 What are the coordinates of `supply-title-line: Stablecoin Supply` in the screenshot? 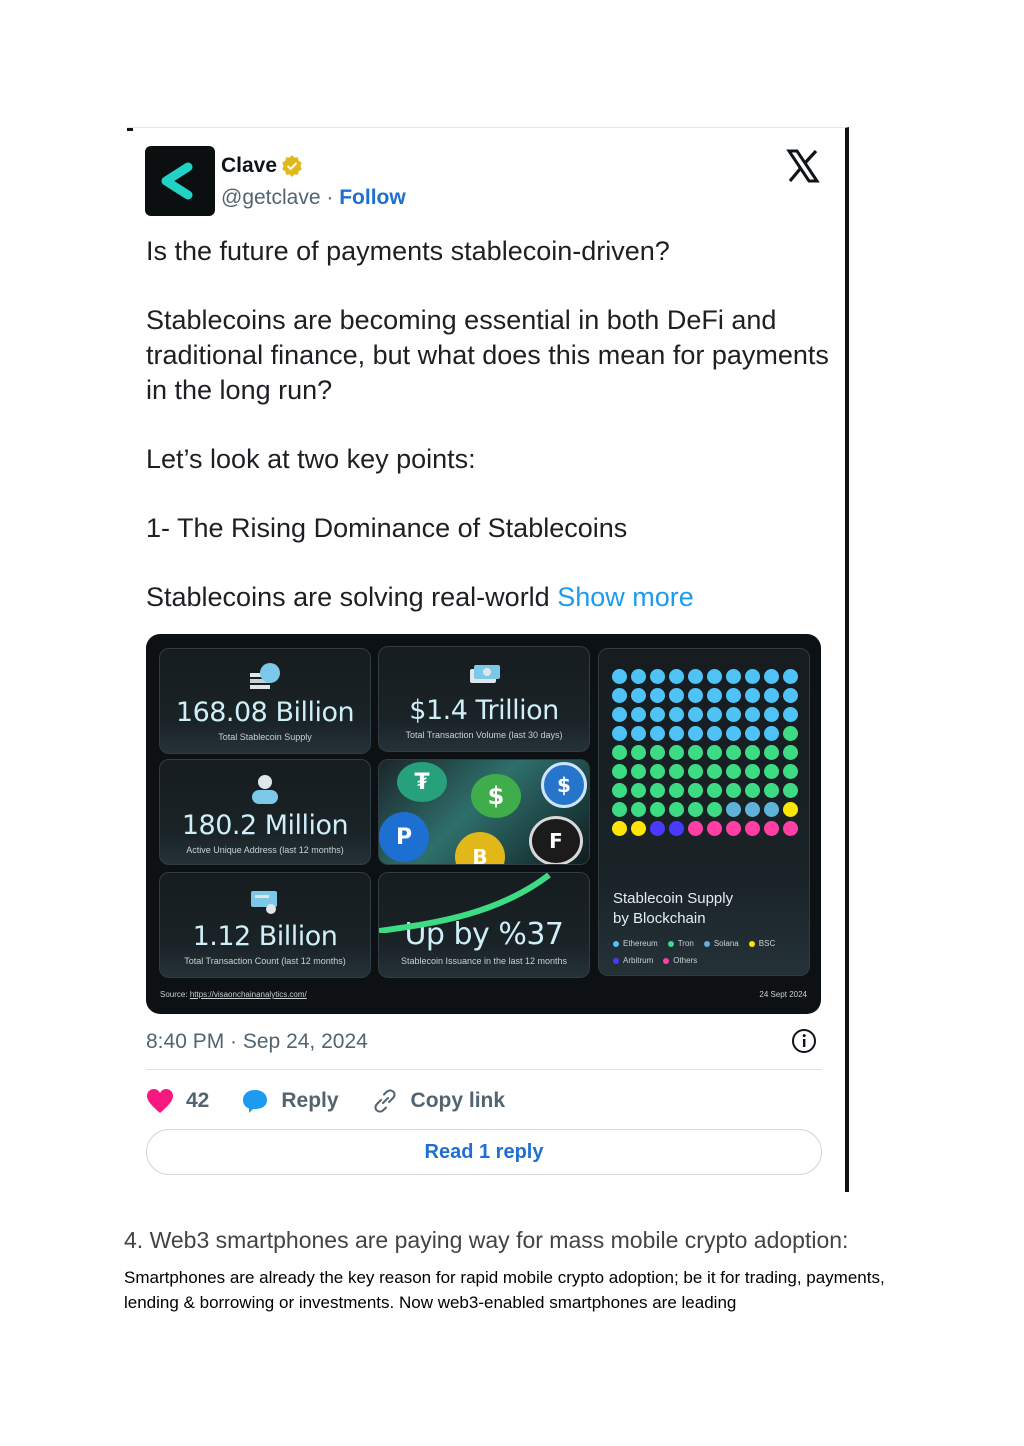 It's located at (673, 898).